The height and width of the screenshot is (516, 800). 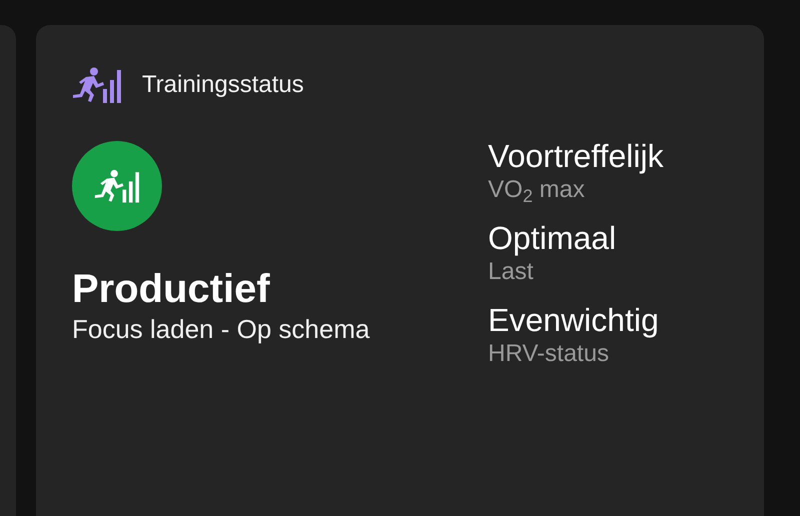 What do you see at coordinates (553, 238) in the screenshot?
I see `metric-value: Optimaal` at bounding box center [553, 238].